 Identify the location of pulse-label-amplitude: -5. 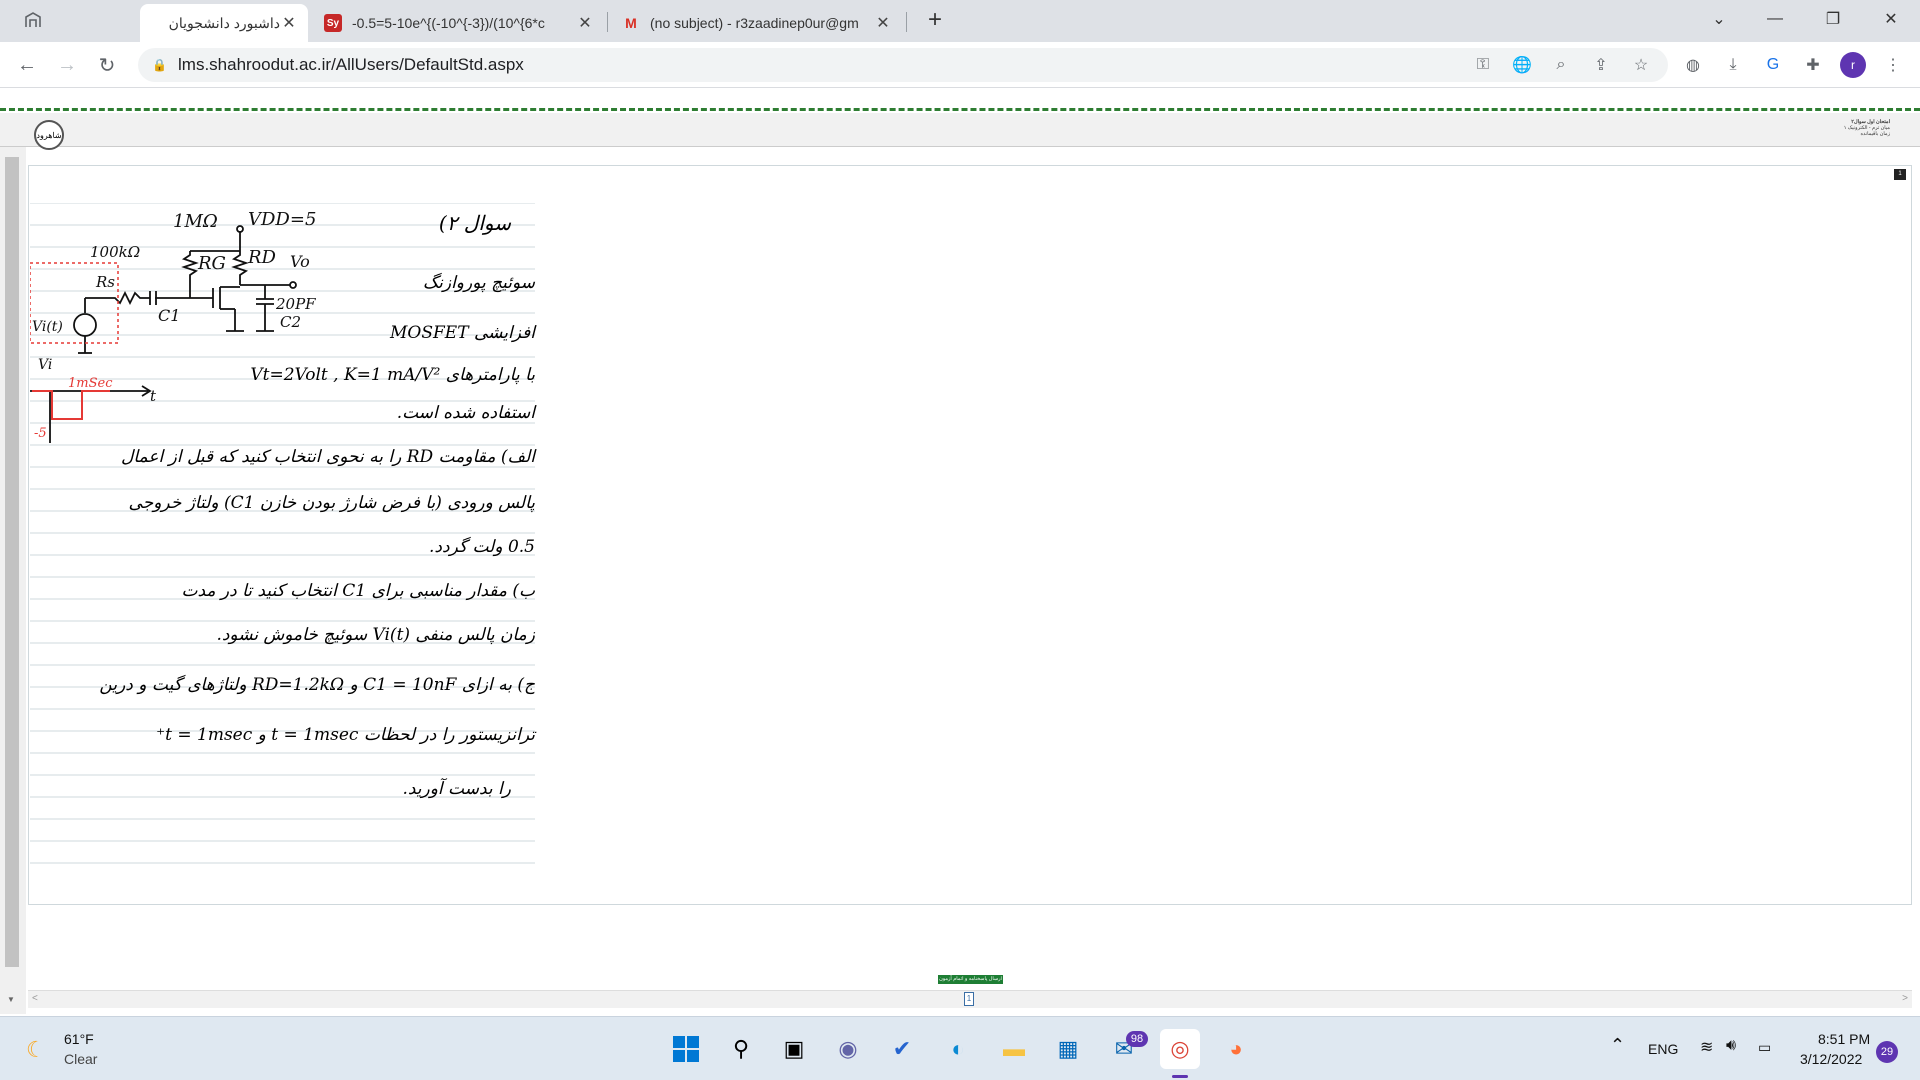
(40, 433).